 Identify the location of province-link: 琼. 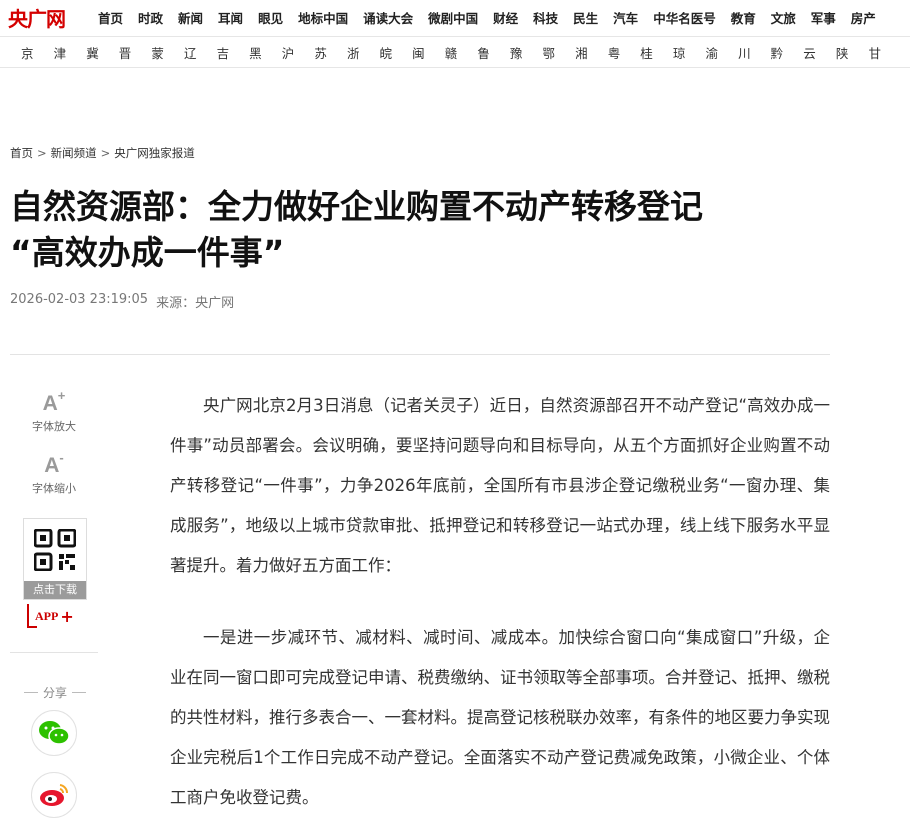
(689, 52).